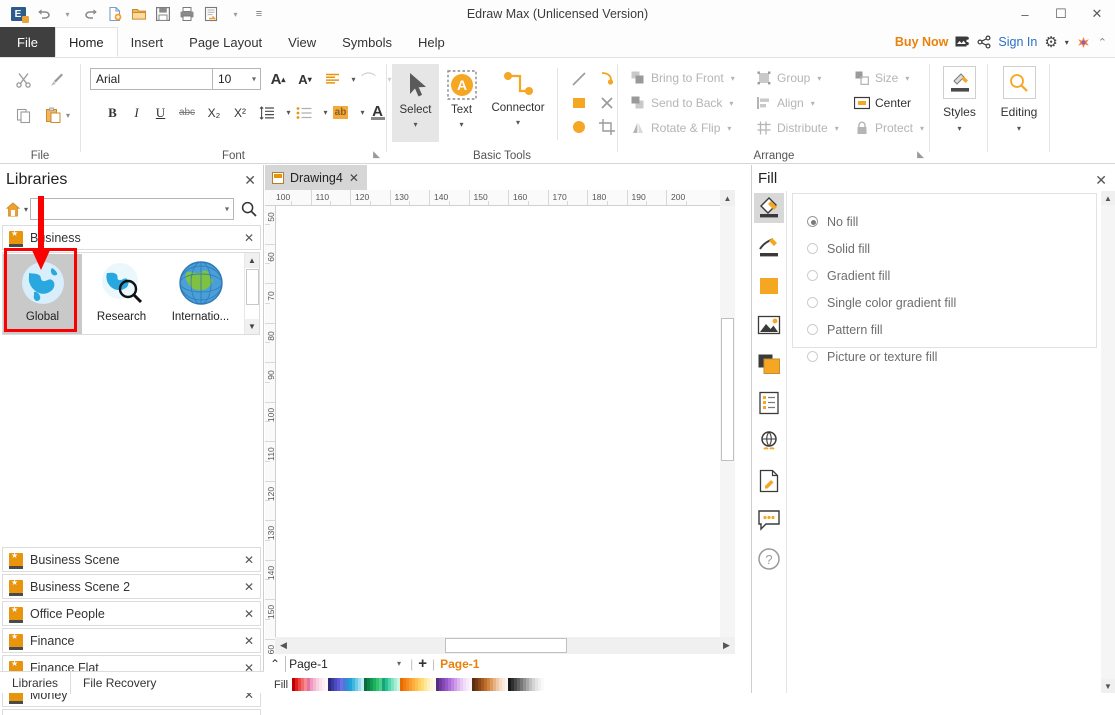 This screenshot has width=1115, height=715. Describe the element at coordinates (235, 14) in the screenshot. I see `export-dropdown-icon: ▾` at that location.